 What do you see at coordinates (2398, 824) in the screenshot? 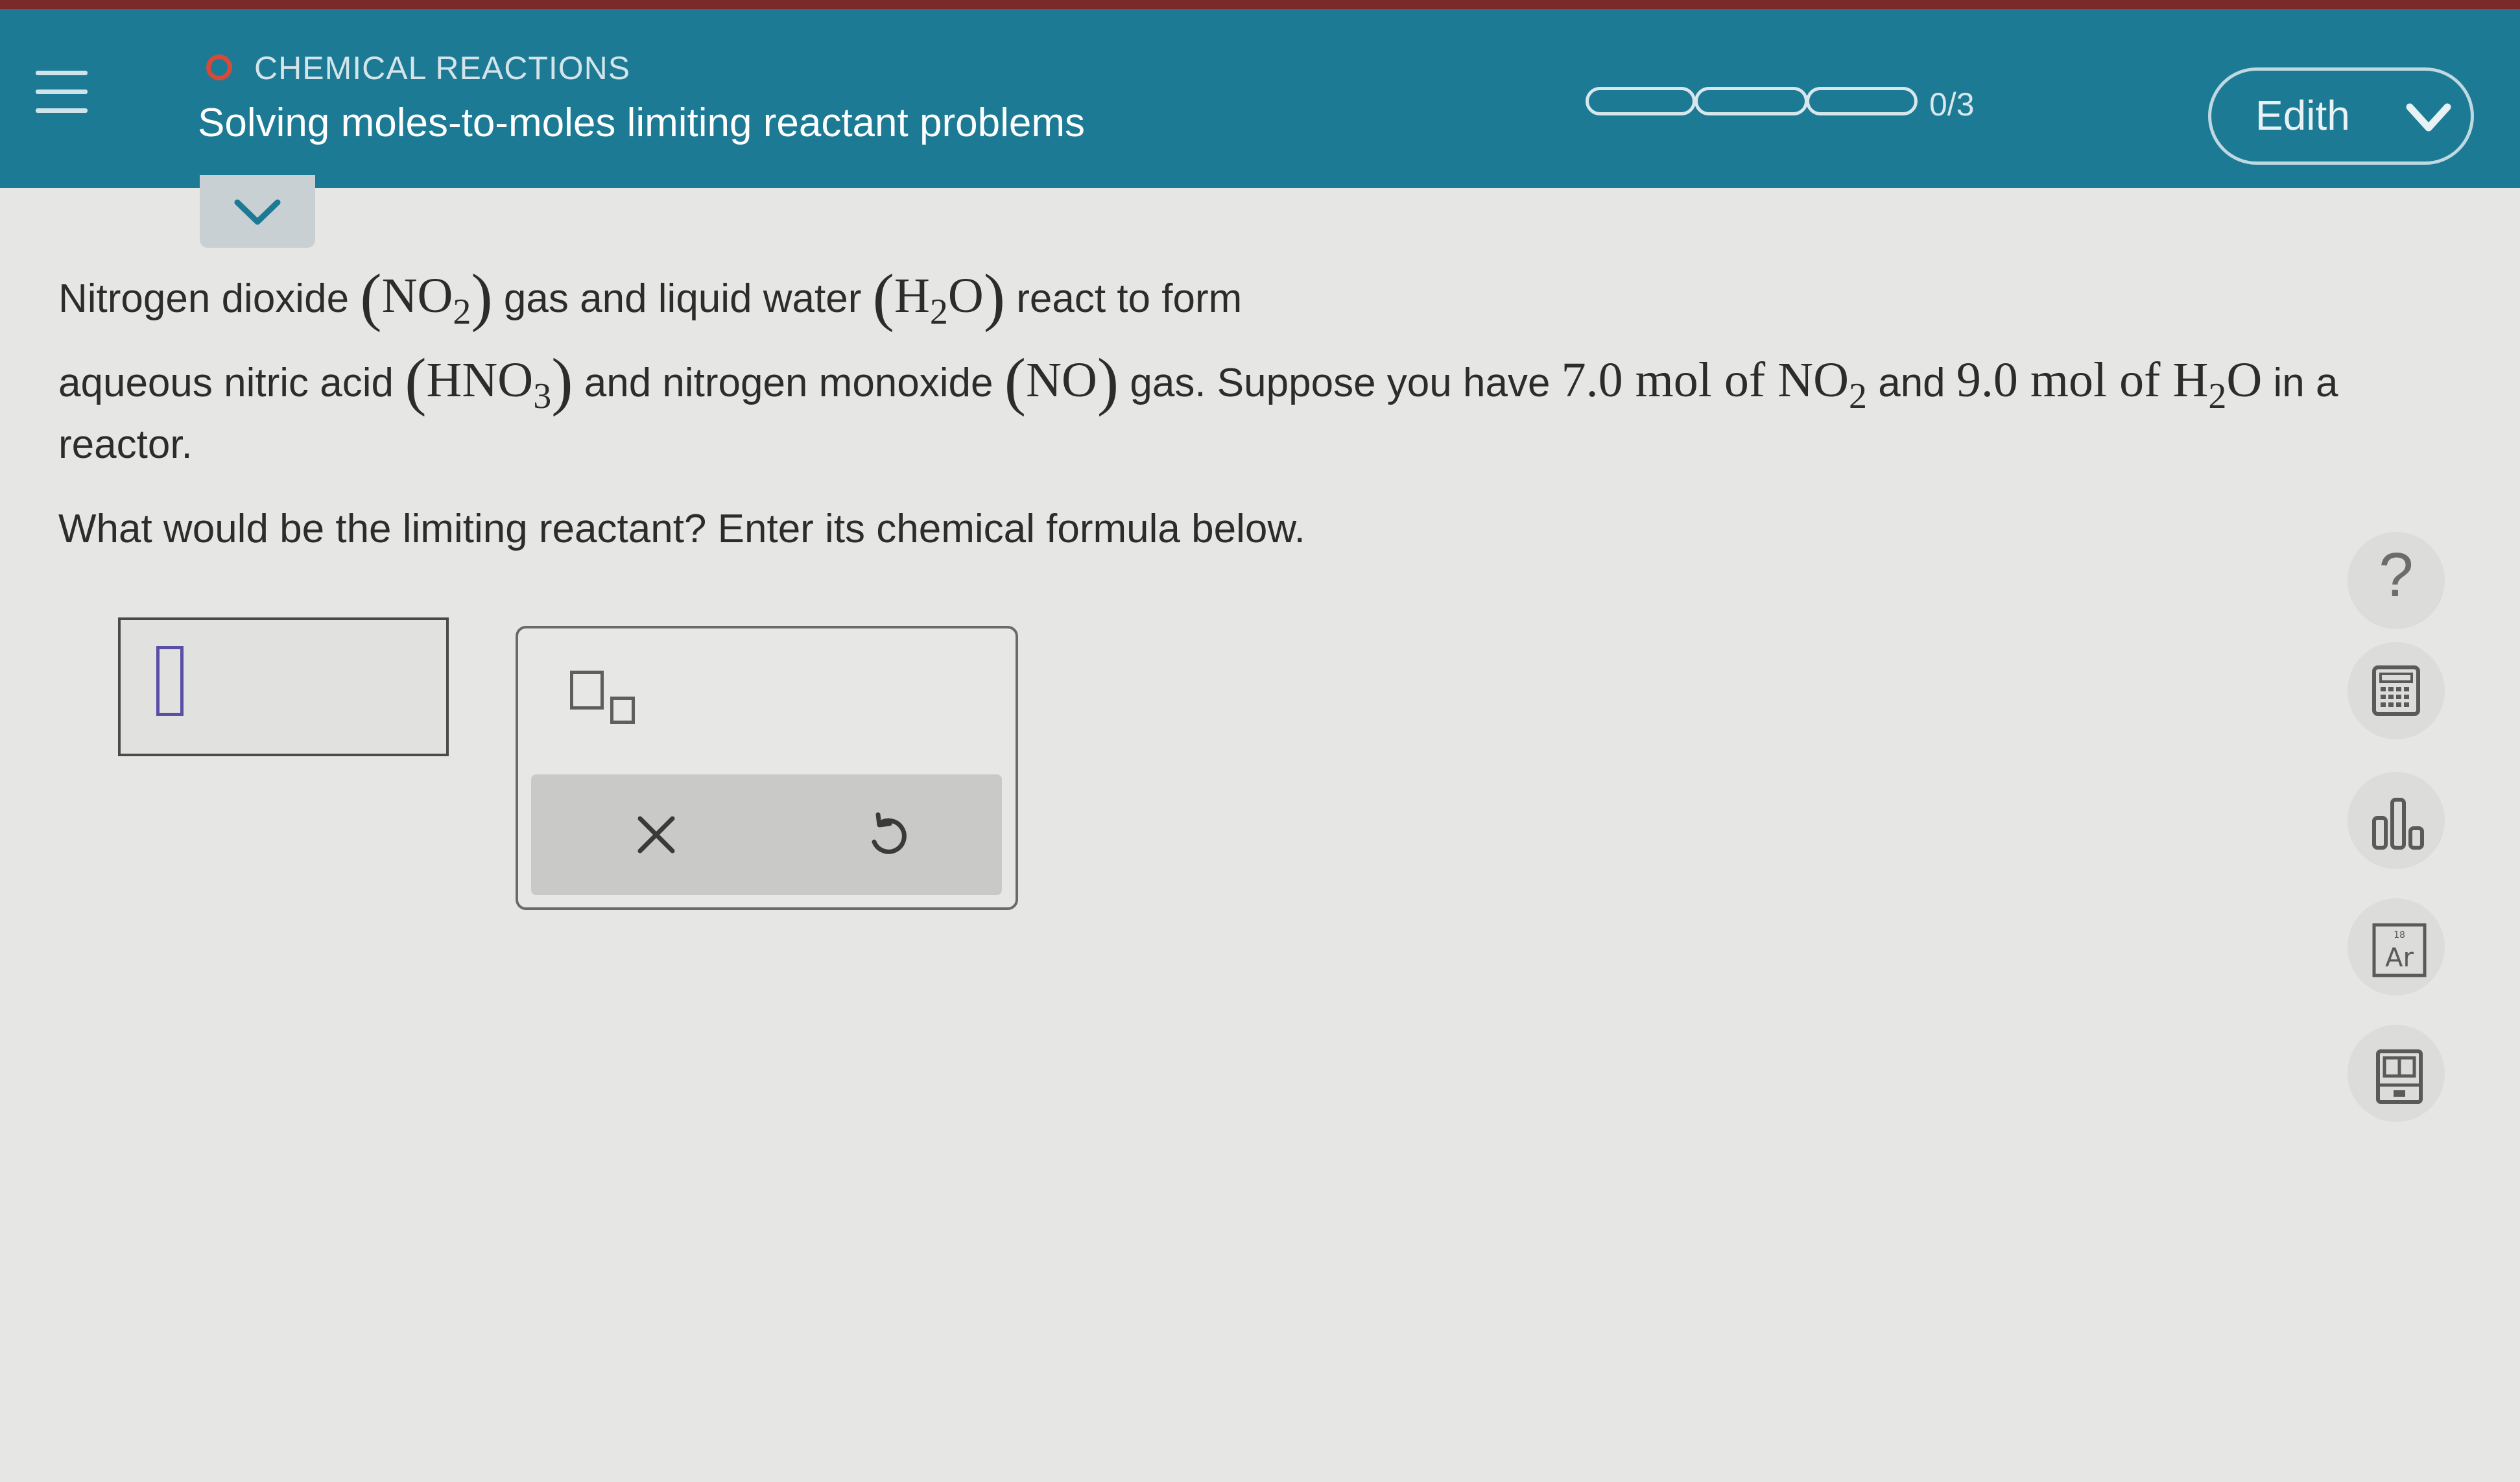
I see `chart-icon` at bounding box center [2398, 824].